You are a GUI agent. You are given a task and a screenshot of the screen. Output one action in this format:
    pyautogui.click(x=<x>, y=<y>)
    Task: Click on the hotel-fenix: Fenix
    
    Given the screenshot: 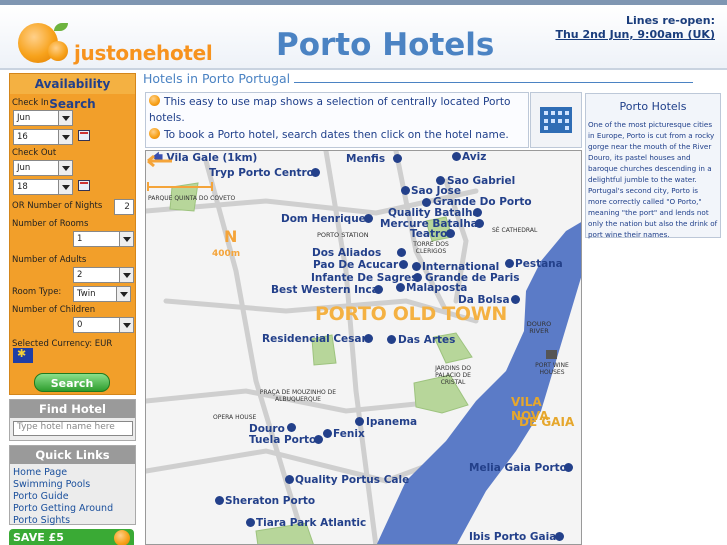 What is the action you would take?
    pyautogui.click(x=349, y=434)
    